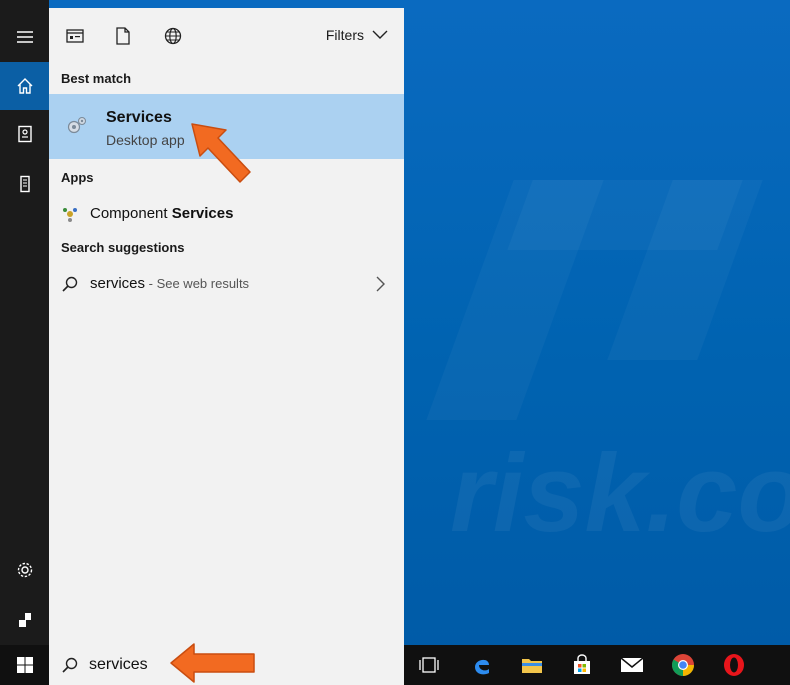 This screenshot has height=685, width=790. What do you see at coordinates (70, 215) in the screenshot?
I see `component-services-icon` at bounding box center [70, 215].